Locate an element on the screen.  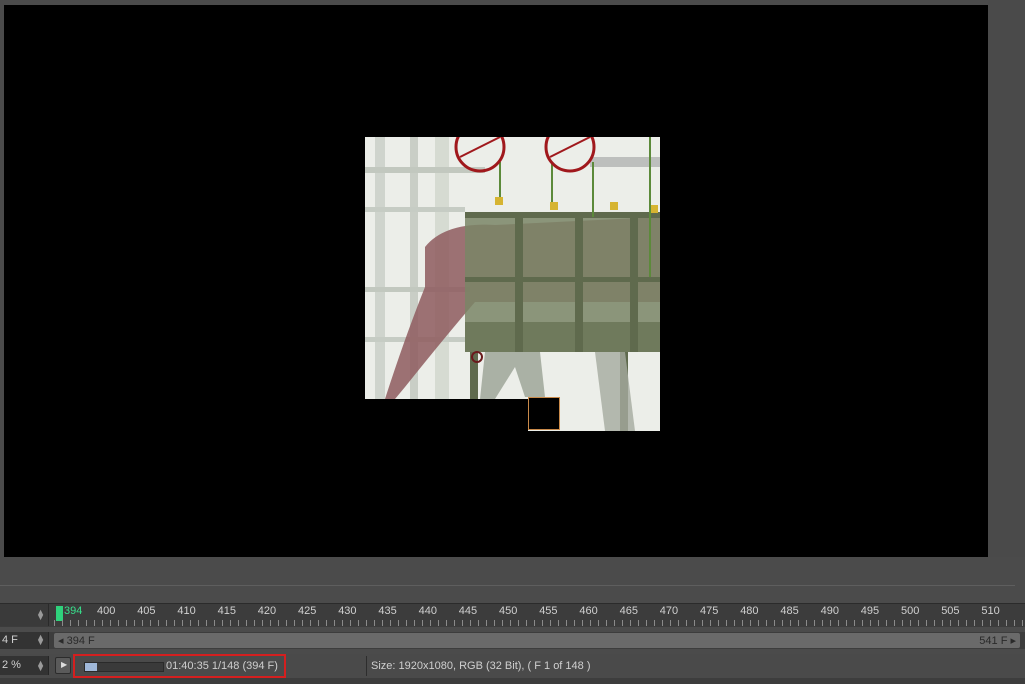
play-button: ▶ is located at coordinates (63, 665).